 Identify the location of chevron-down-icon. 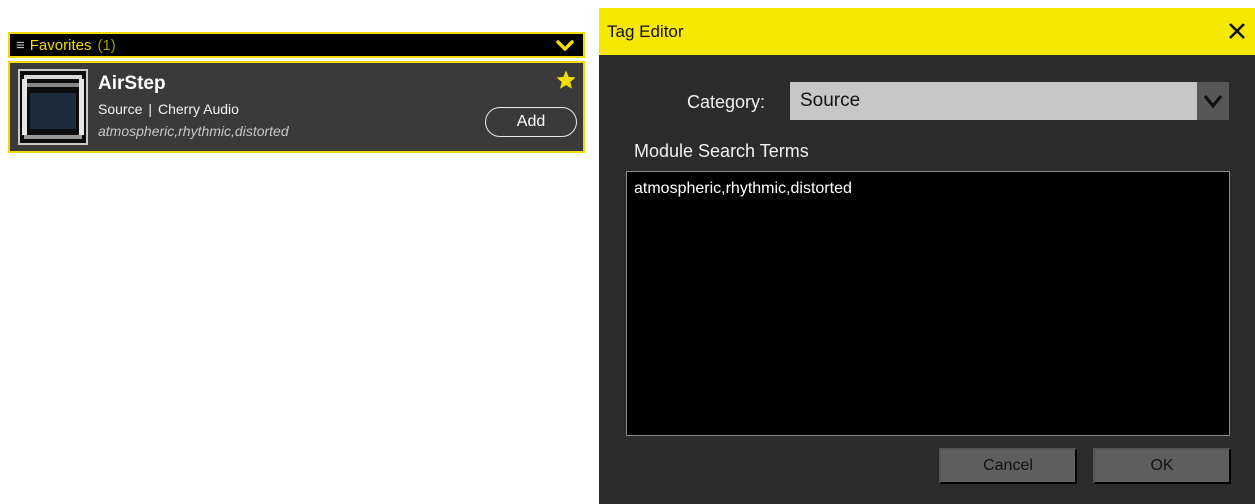
(565, 46).